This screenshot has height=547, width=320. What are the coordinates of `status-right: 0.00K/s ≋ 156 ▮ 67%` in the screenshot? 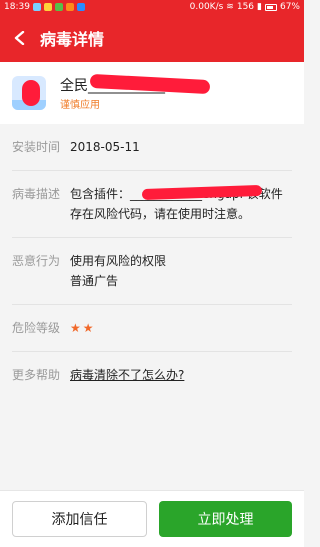 It's located at (245, 7).